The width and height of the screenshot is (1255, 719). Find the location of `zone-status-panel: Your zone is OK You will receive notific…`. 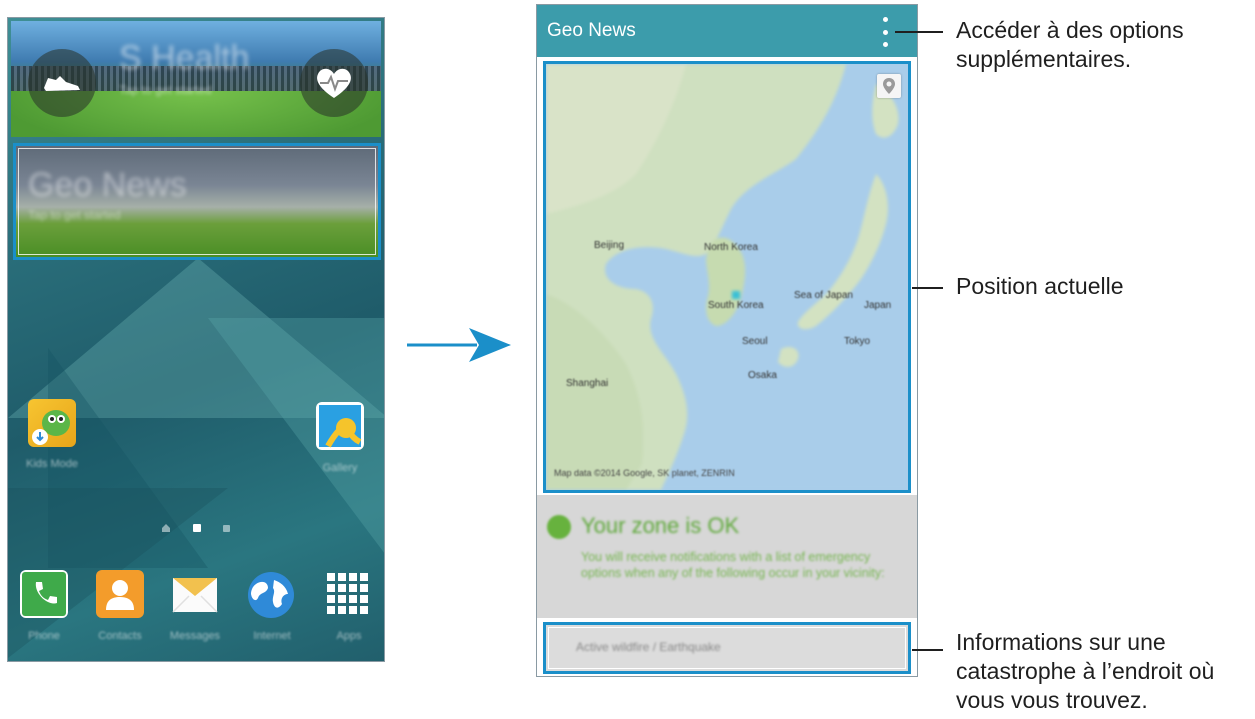

zone-status-panel: Your zone is OK You will receive notific… is located at coordinates (727, 556).